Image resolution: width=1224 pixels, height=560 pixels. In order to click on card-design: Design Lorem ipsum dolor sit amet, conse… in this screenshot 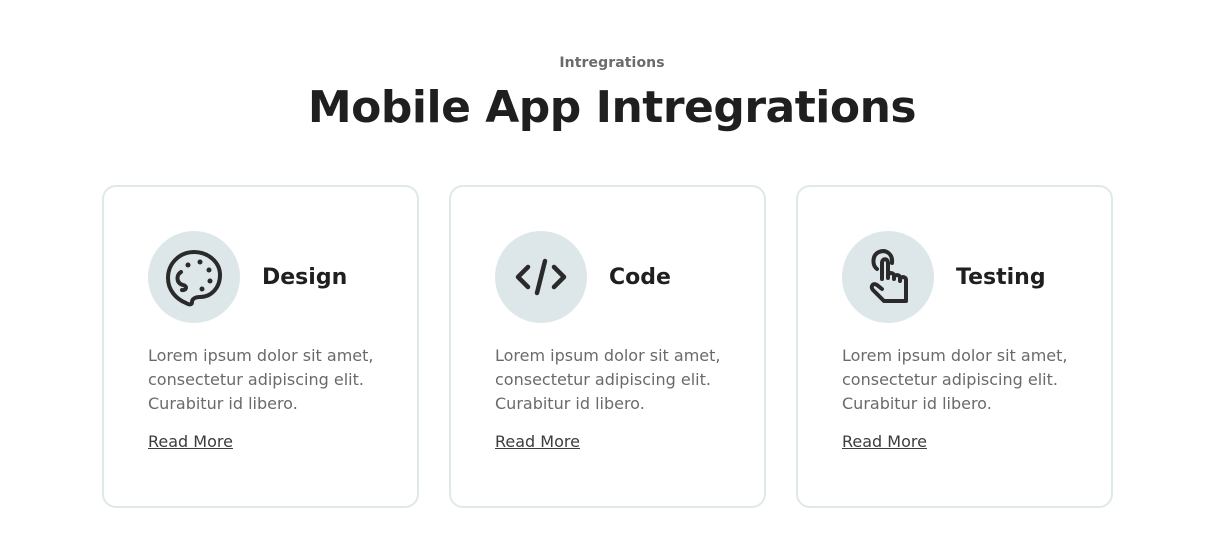, I will do `click(260, 346)`.